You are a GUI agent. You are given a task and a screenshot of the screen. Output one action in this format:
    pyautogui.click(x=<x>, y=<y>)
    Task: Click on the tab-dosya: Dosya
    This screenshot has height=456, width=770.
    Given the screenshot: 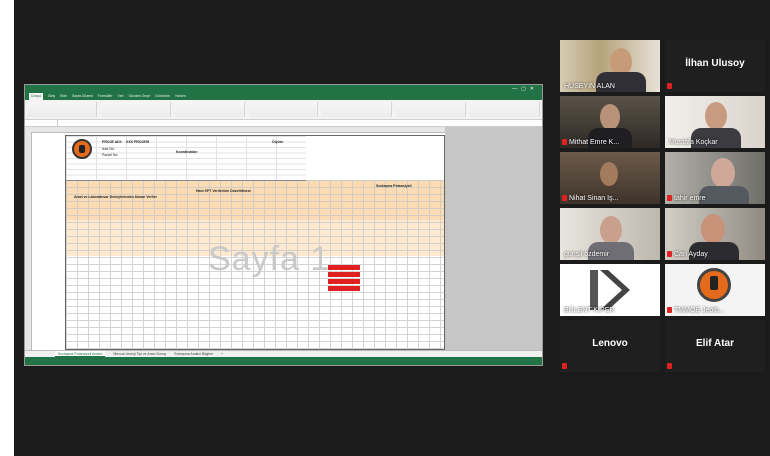 What is the action you would take?
    pyautogui.click(x=36, y=96)
    